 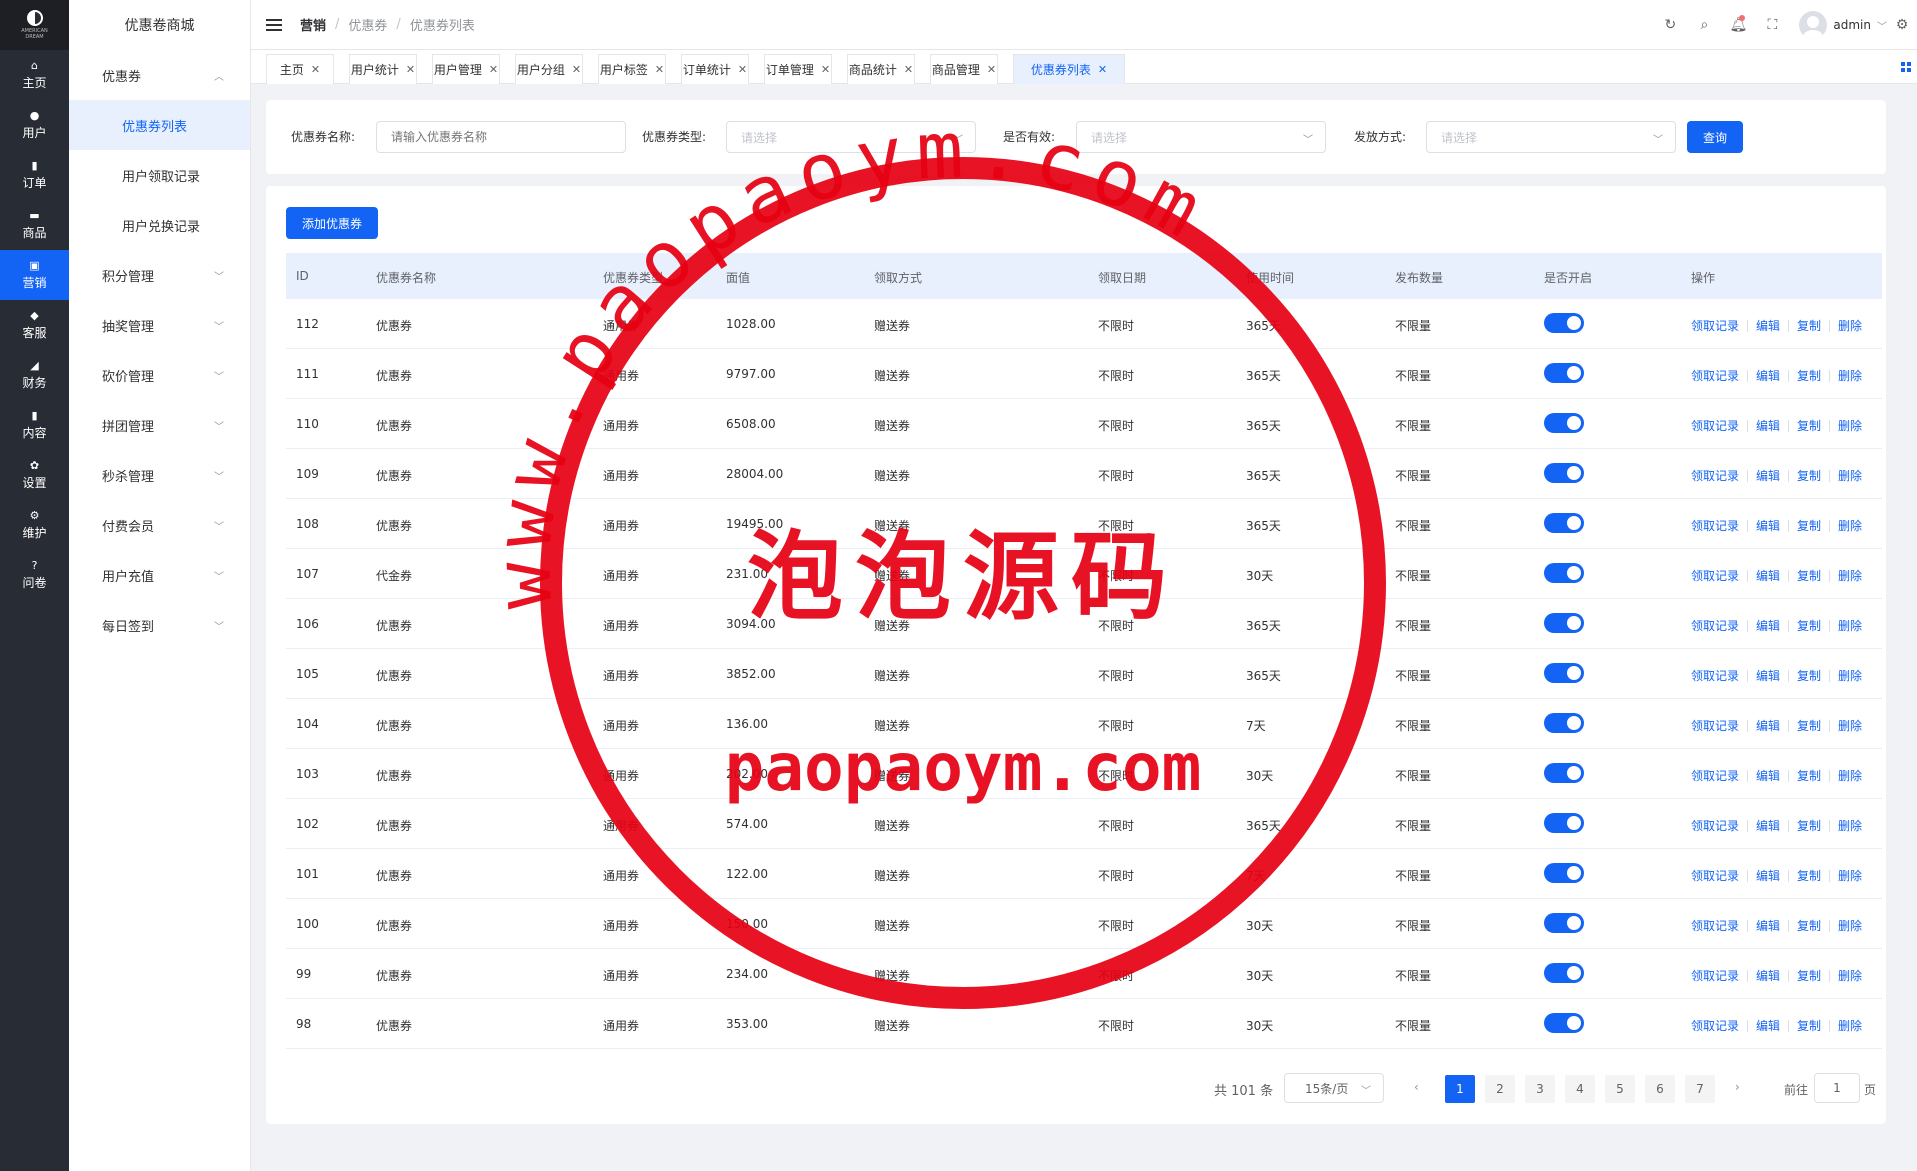 What do you see at coordinates (159, 375) in the screenshot?
I see `menu-group-item: 砍价管理 ﹀` at bounding box center [159, 375].